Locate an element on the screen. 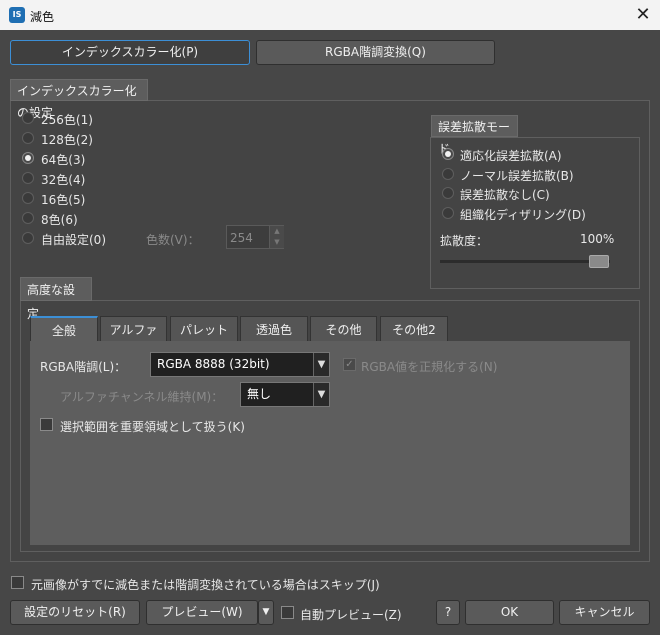  dither-option-ordered: 組織化ディザリング(D) is located at coordinates (523, 214).